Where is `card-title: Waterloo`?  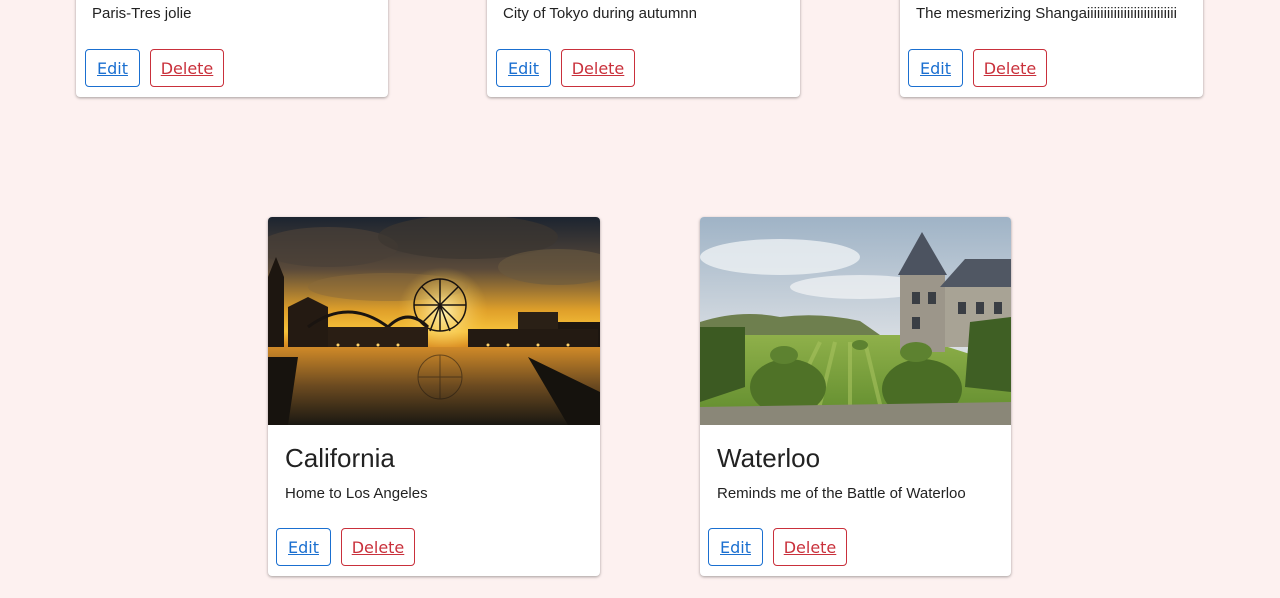
card-title: Waterloo is located at coordinates (769, 458).